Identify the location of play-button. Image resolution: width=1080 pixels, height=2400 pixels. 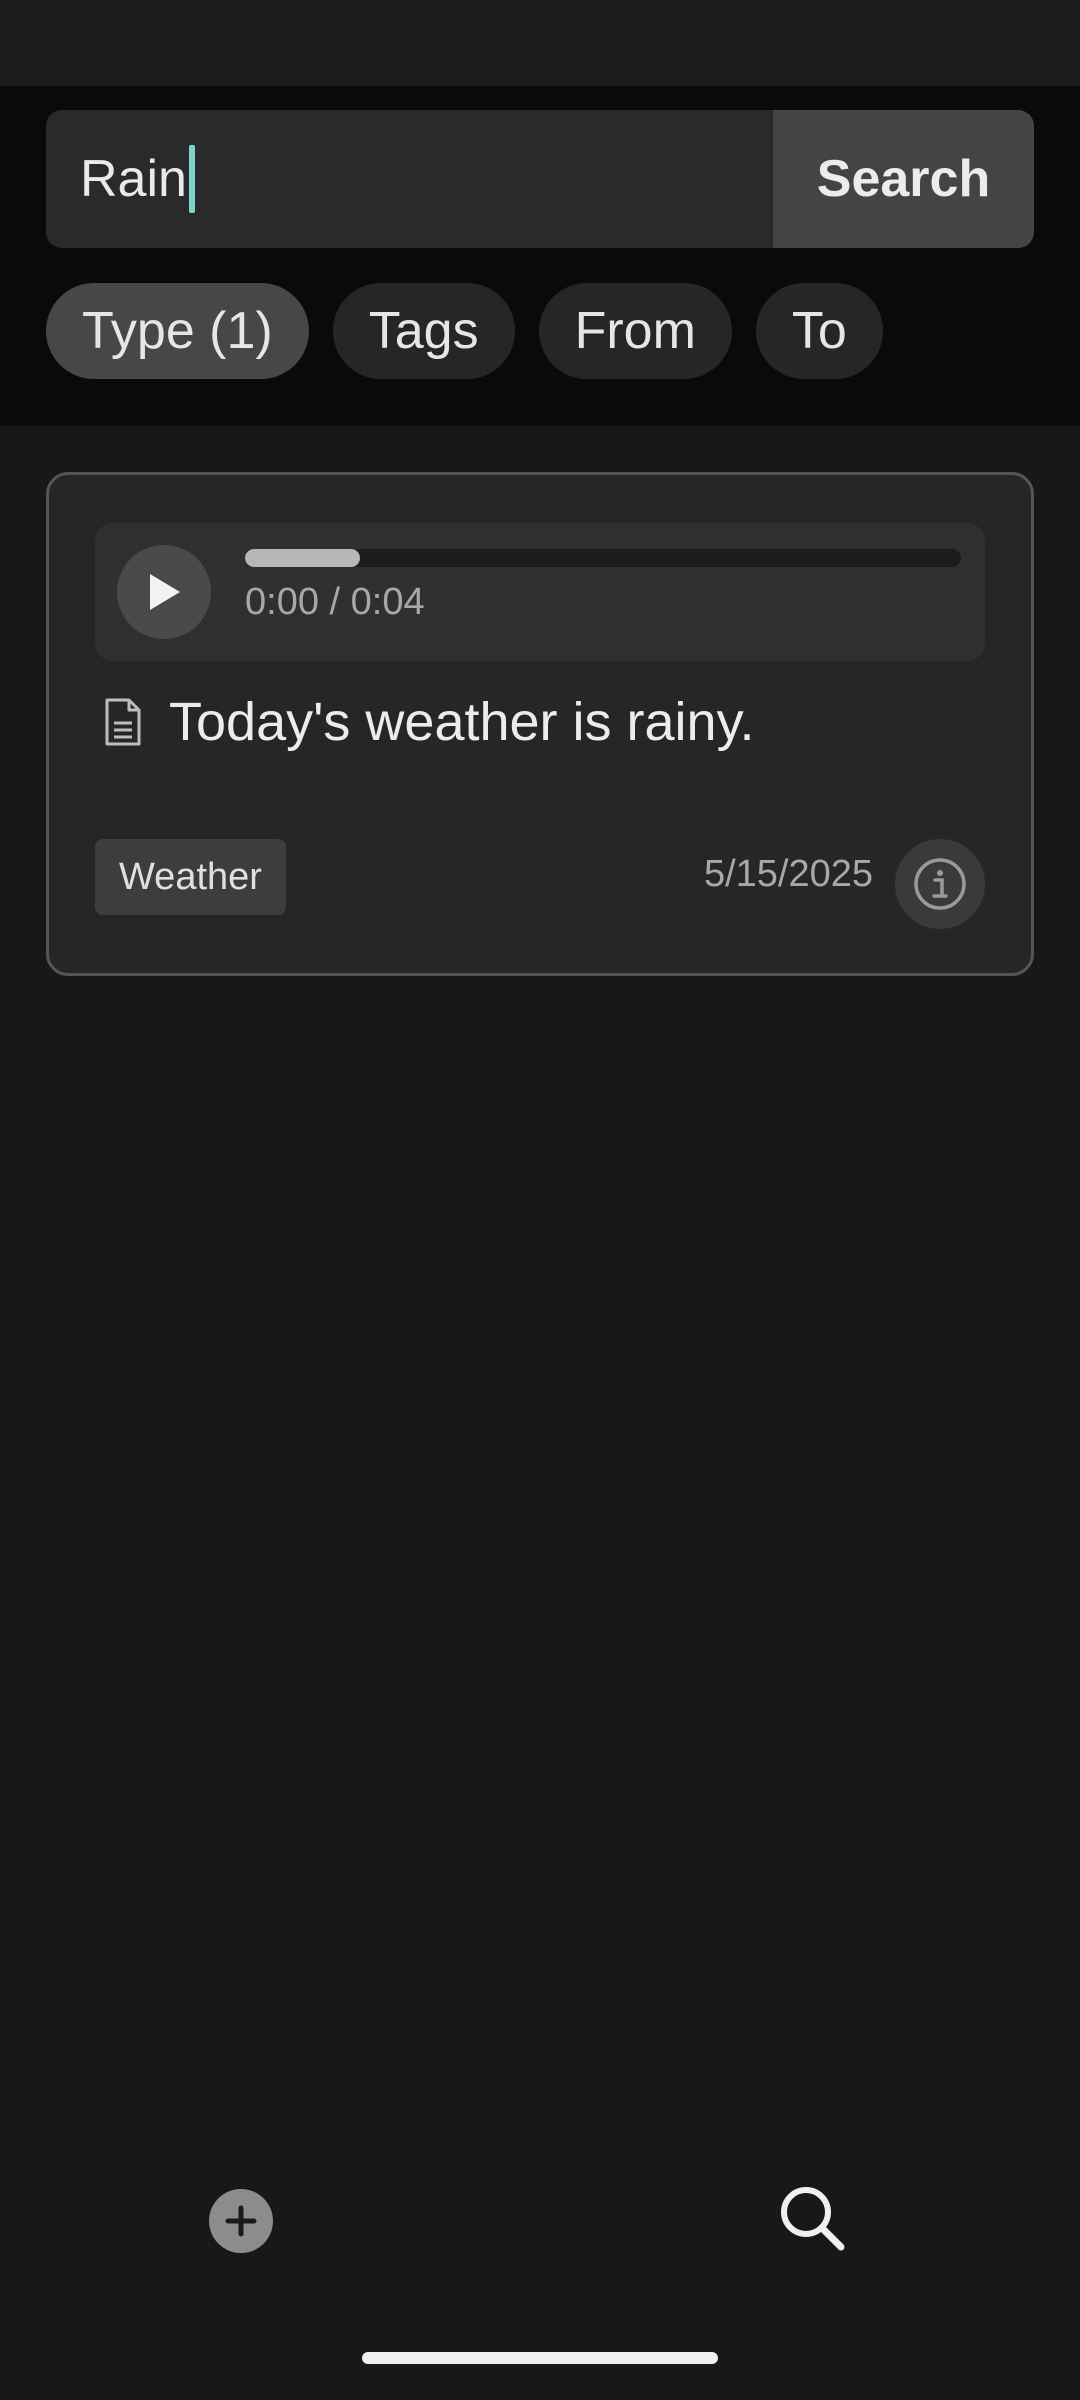
(164, 592).